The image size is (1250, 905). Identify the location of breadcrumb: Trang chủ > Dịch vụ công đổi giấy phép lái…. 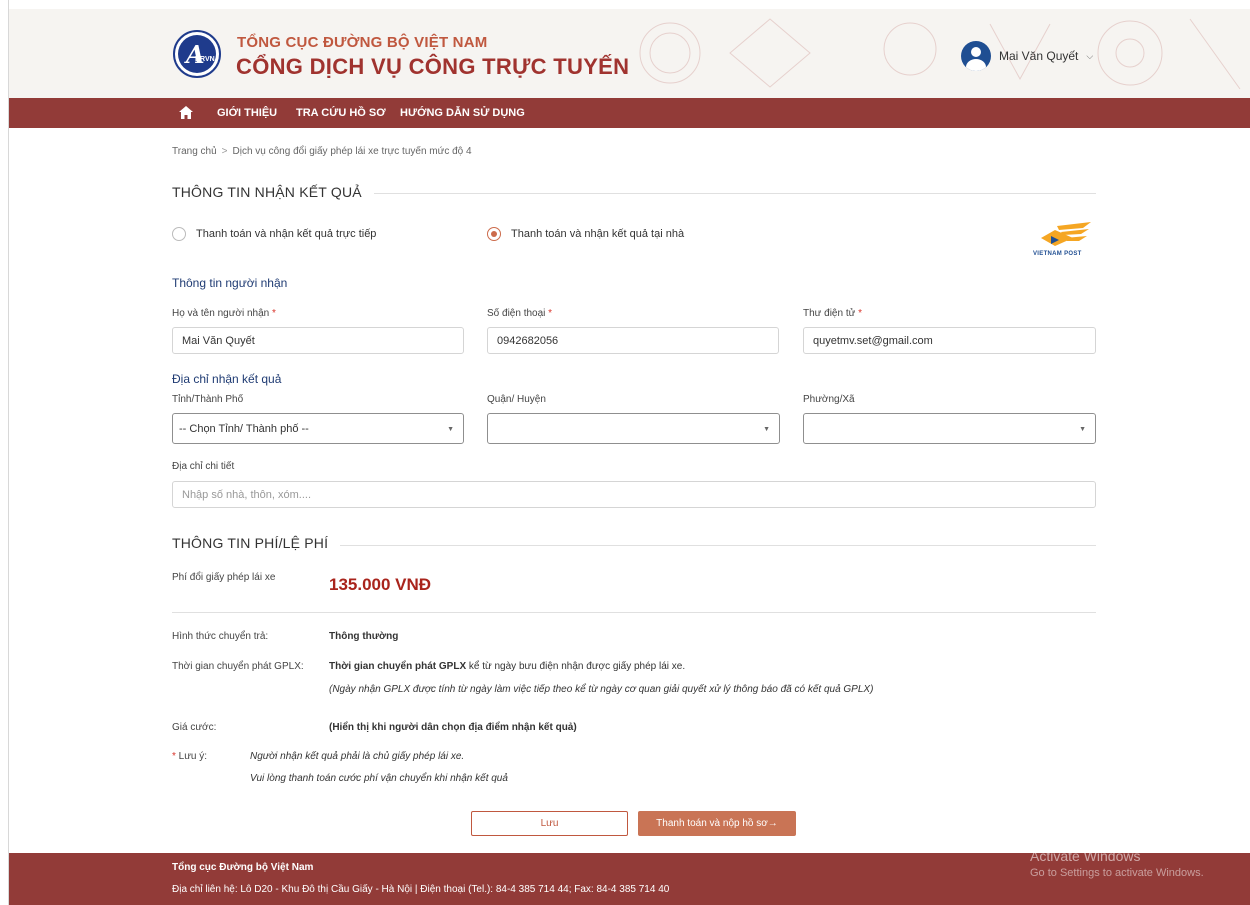
(322, 151).